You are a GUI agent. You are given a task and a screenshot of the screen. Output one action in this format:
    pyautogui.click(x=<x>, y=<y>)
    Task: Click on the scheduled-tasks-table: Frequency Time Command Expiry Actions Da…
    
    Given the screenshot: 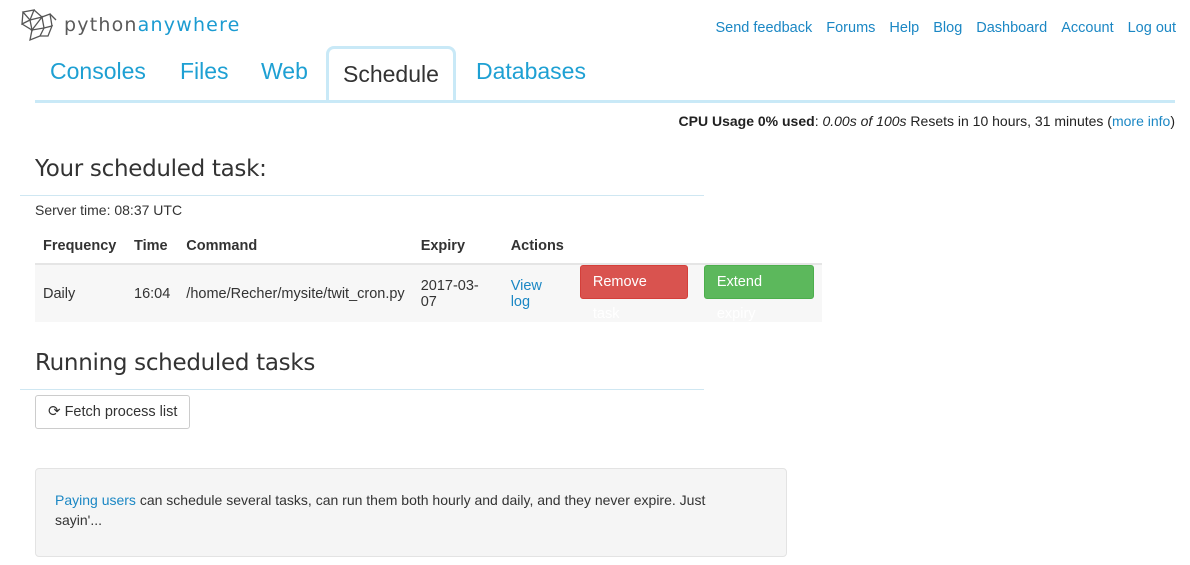 What is the action you would take?
    pyautogui.click(x=428, y=275)
    